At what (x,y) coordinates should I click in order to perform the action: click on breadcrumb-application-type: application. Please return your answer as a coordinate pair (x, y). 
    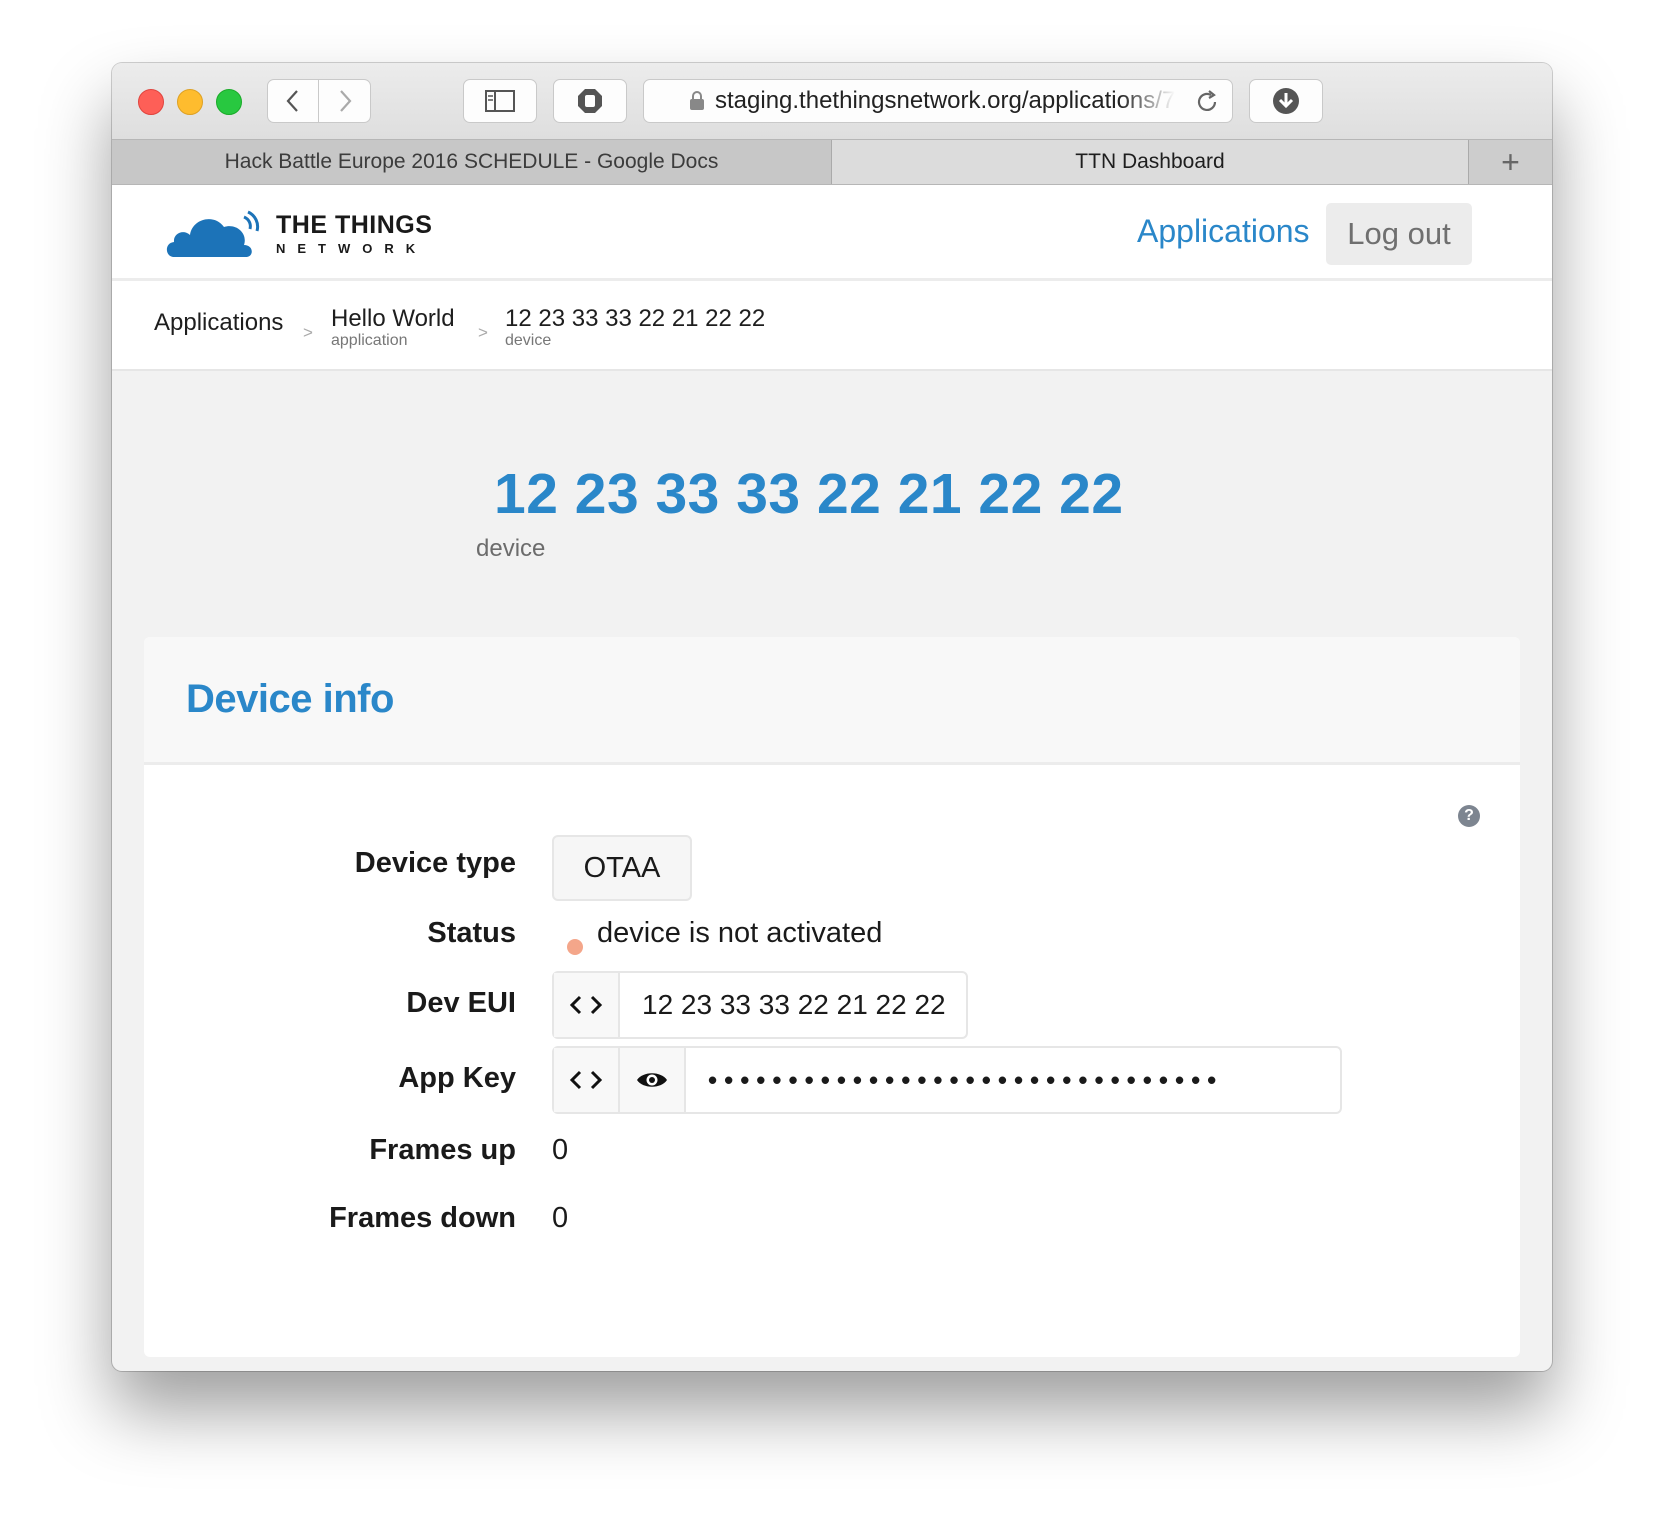
    Looking at the image, I should click on (369, 340).